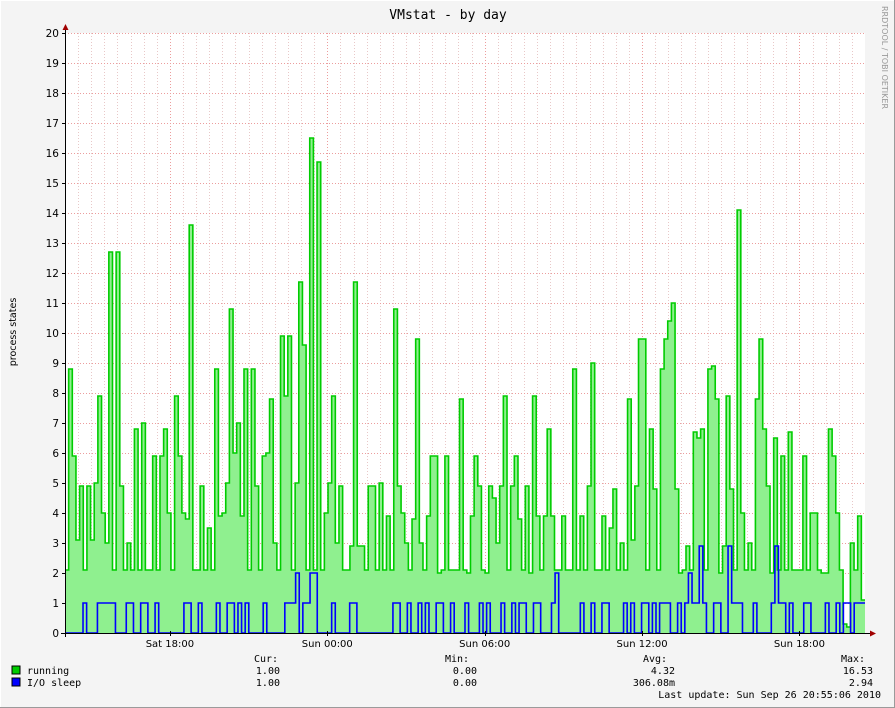  What do you see at coordinates (769, 695) in the screenshot?
I see `last-update: Last update: Sun Sep 26 20:55:06 2010` at bounding box center [769, 695].